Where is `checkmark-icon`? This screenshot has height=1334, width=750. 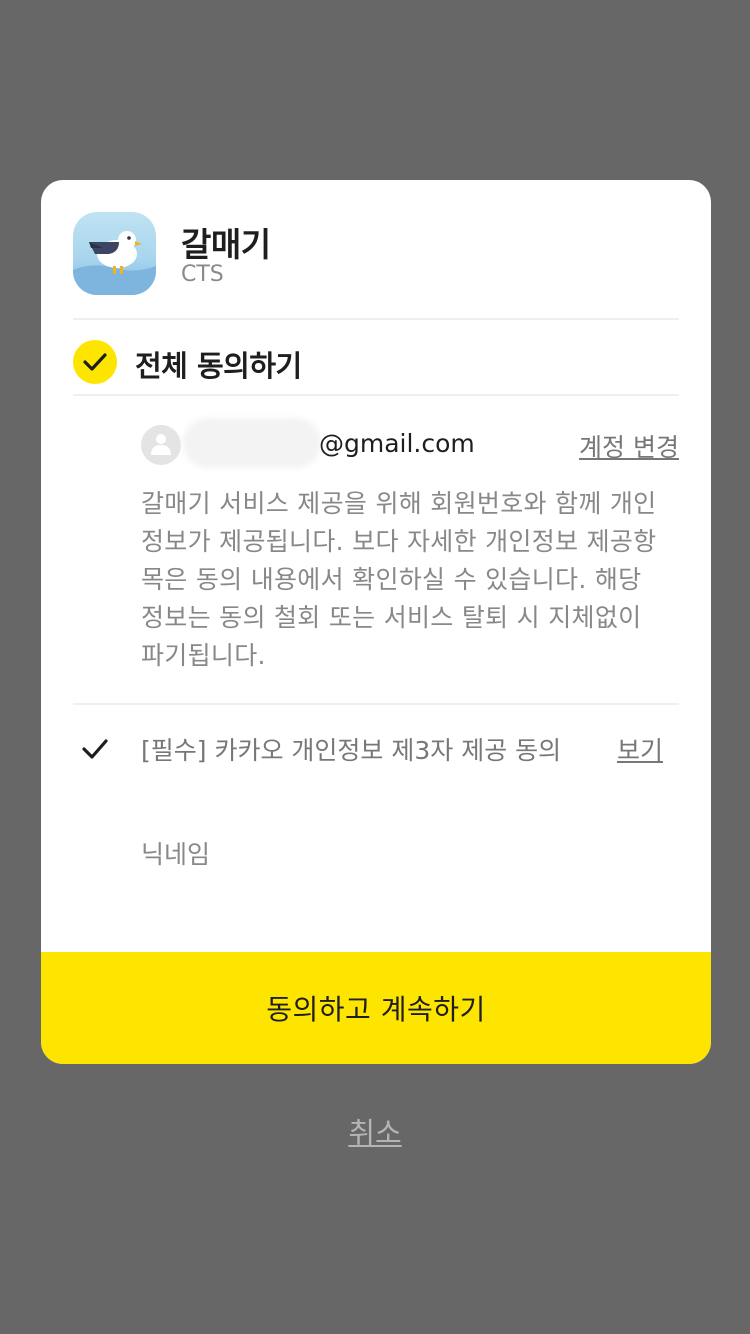
checkmark-icon is located at coordinates (95, 749).